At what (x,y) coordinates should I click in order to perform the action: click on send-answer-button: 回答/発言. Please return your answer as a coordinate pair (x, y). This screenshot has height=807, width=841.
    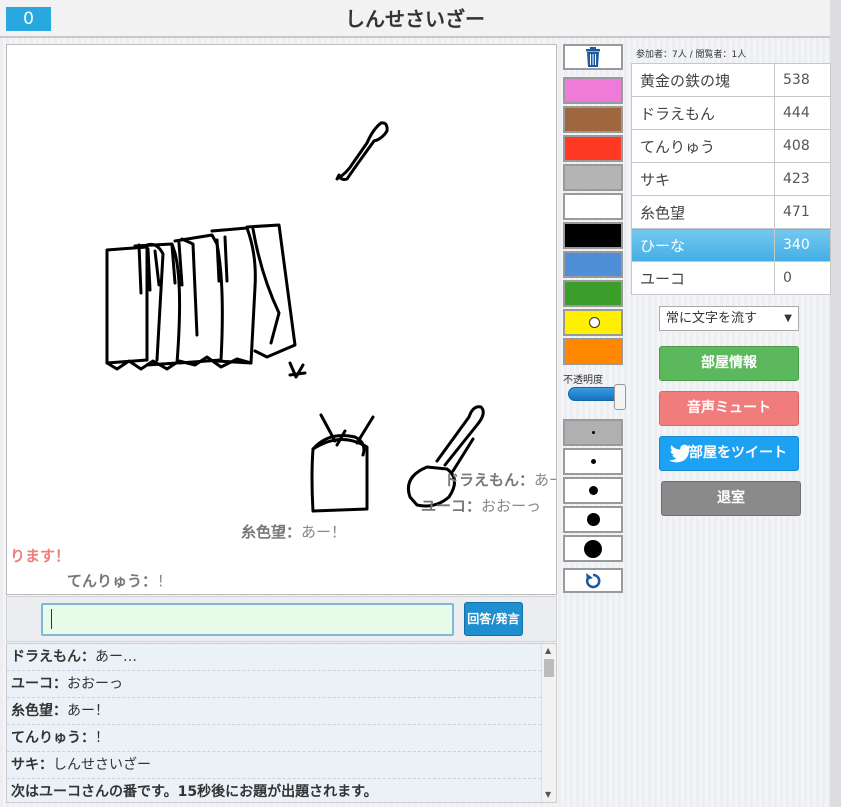
    Looking at the image, I should click on (493, 619).